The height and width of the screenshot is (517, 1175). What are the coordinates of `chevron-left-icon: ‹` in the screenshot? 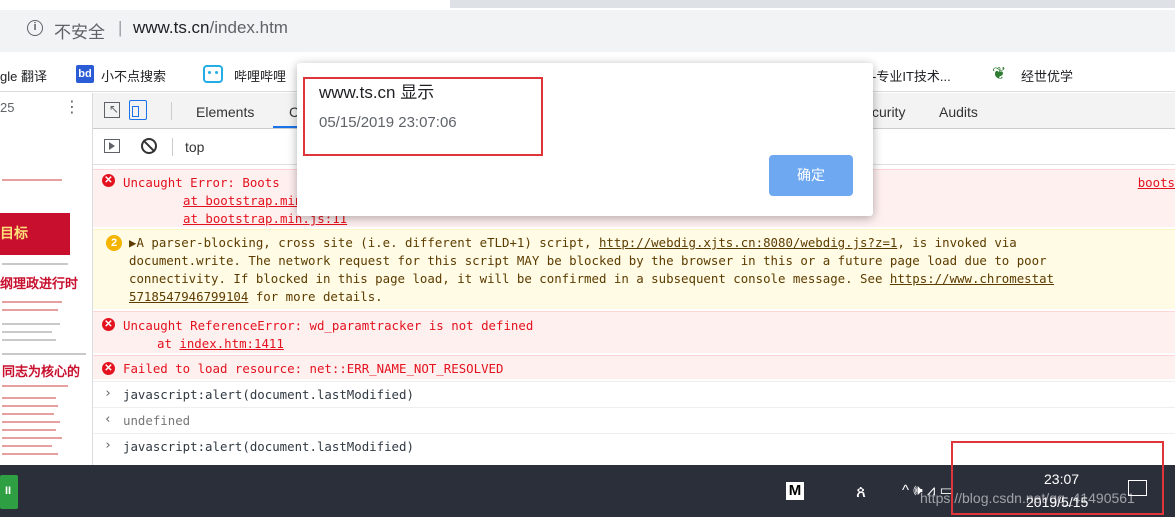 It's located at (108, 419).